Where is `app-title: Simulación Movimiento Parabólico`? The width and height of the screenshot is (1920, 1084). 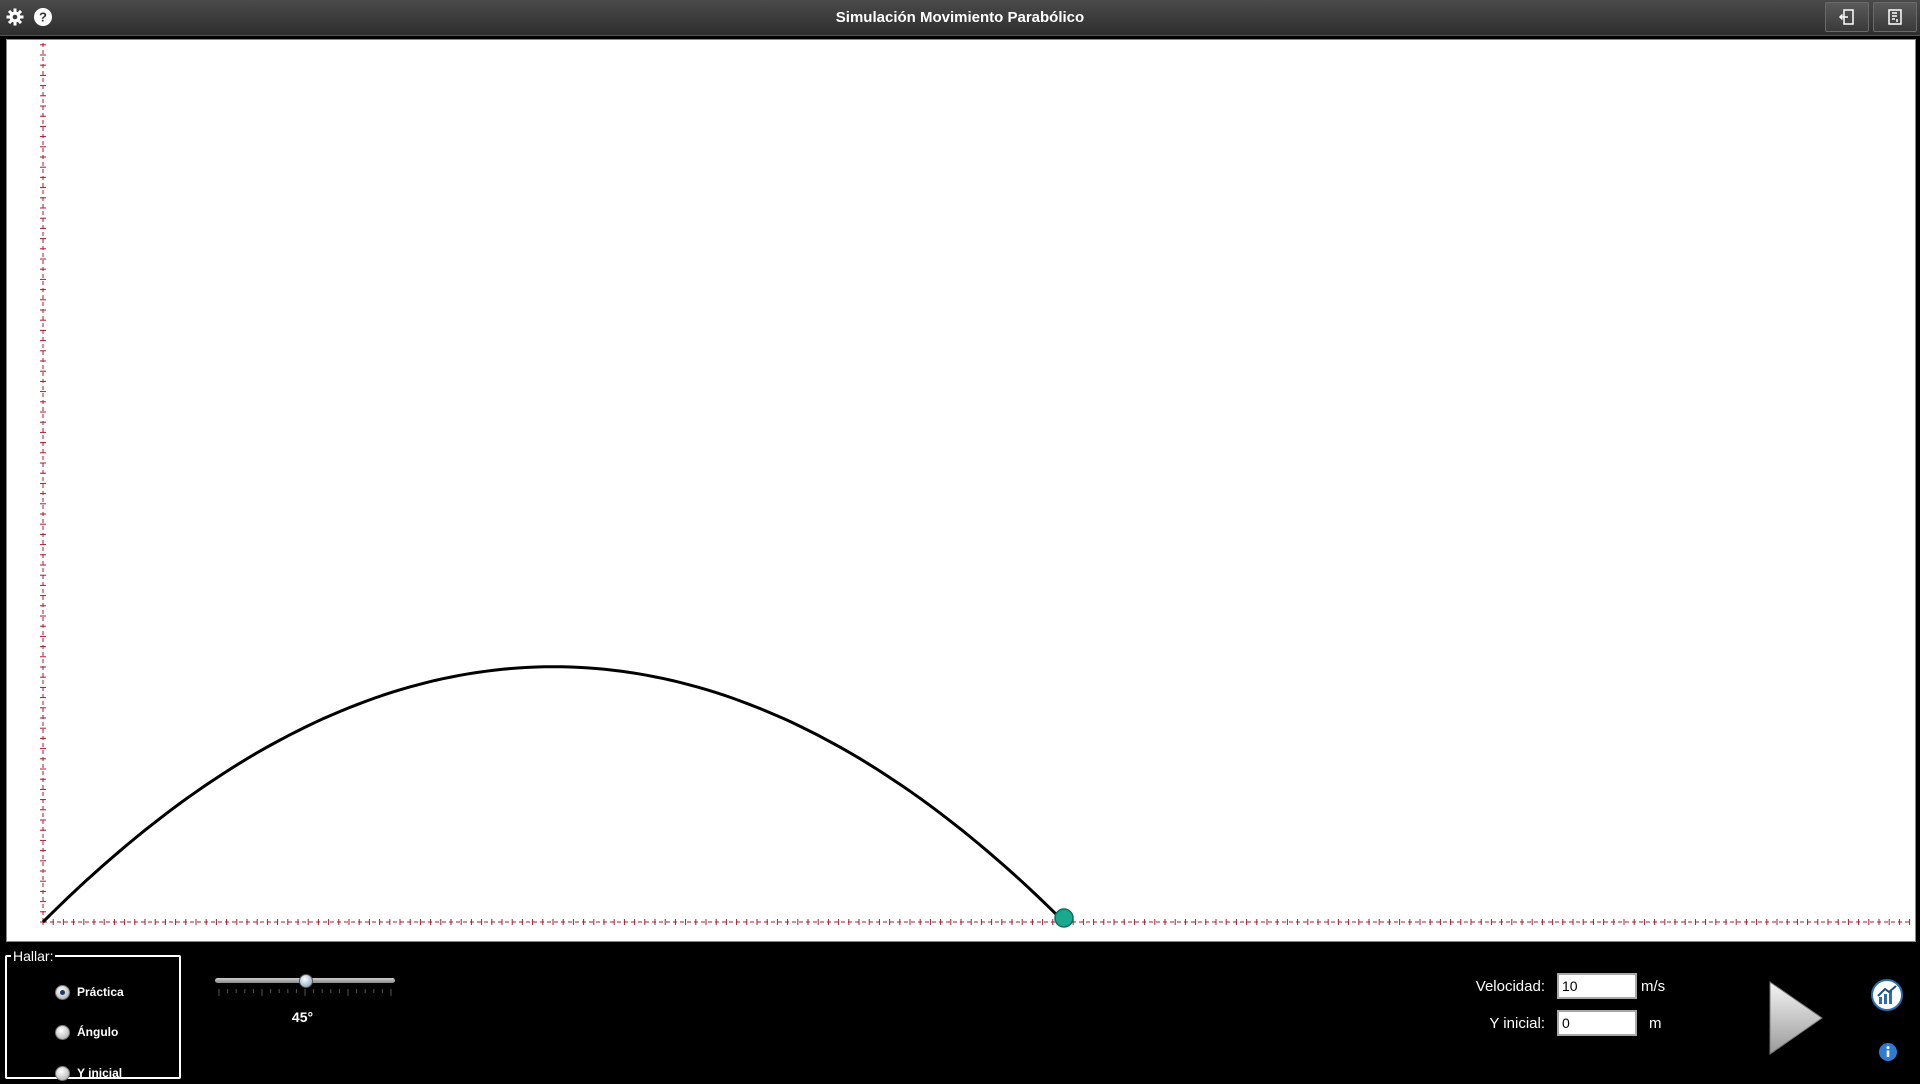
app-title: Simulación Movimiento Parabólico is located at coordinates (960, 17).